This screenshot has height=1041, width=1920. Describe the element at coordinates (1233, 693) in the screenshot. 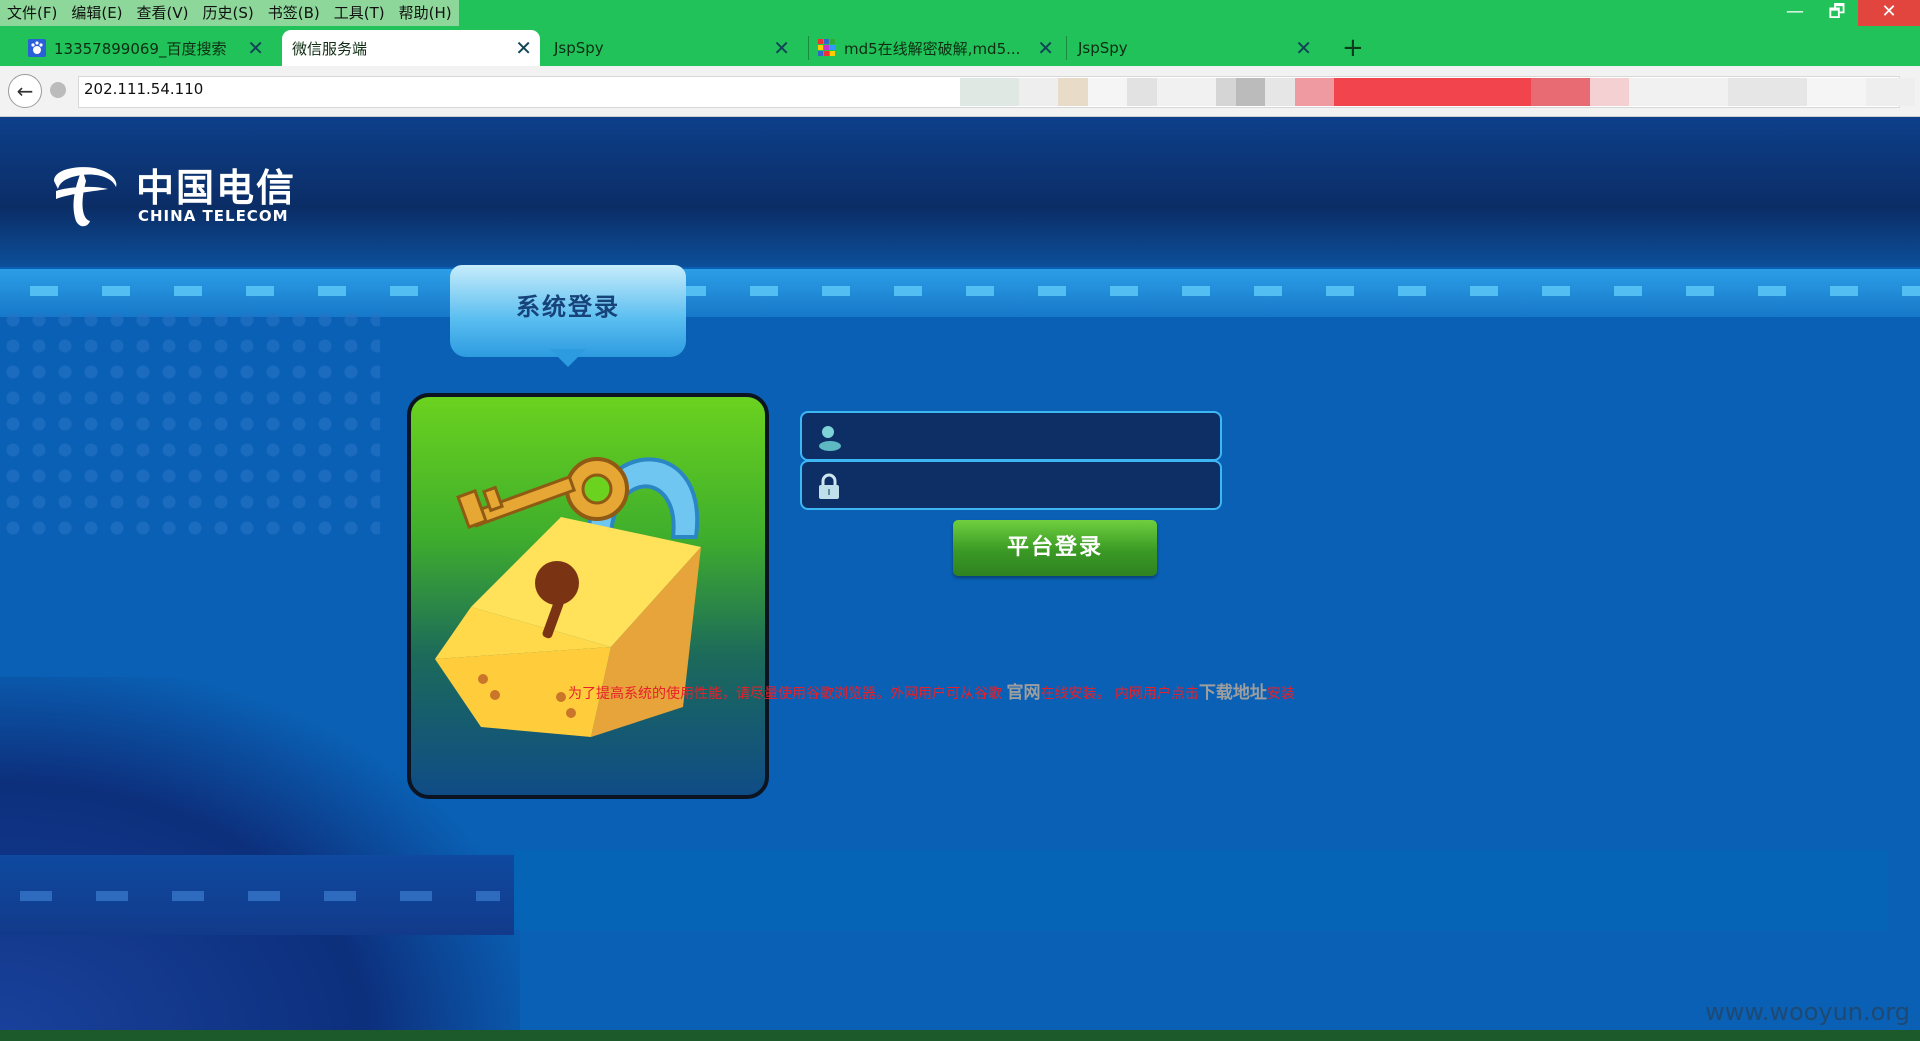

I see `download-link: 下载地址` at that location.